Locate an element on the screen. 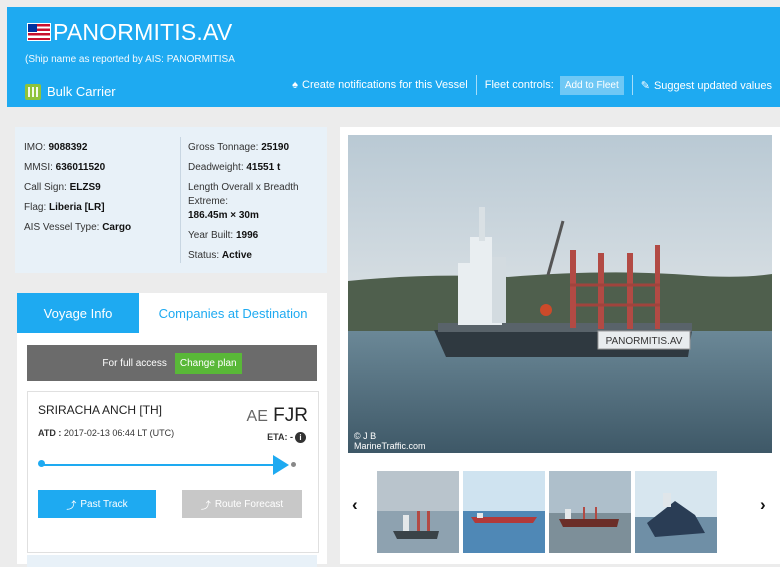 Image resolution: width=780 pixels, height=567 pixels. full-access-banner: For full access Change plan is located at coordinates (172, 363).